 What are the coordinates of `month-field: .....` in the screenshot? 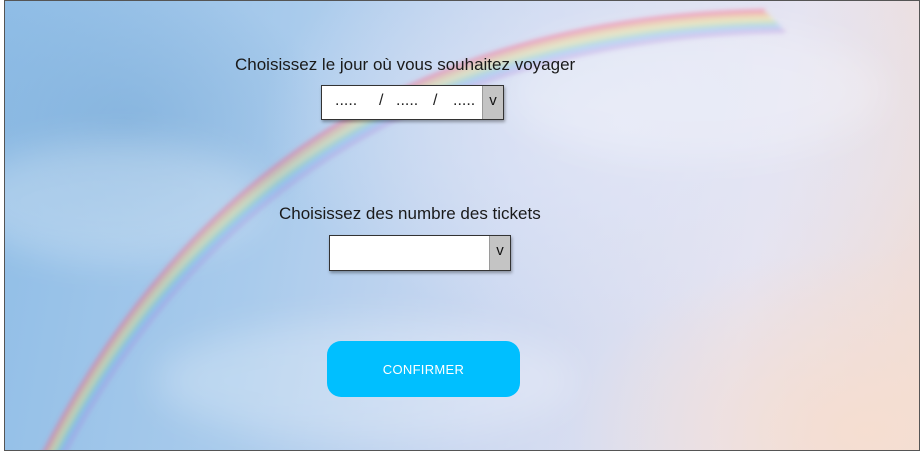 It's located at (407, 101).